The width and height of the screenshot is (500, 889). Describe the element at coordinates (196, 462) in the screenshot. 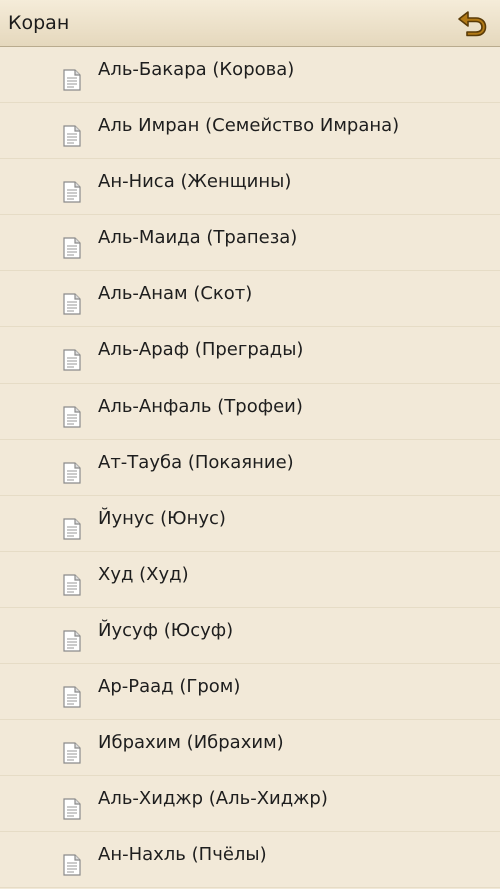

I see `surah-label: Ат-Тауба (Покаяние)` at that location.